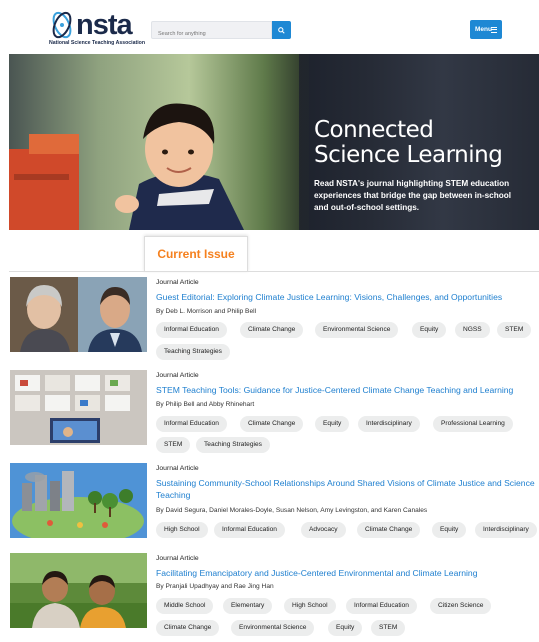 This screenshot has height=642, width=539. What do you see at coordinates (274, 271) in the screenshot?
I see `tab-divider` at bounding box center [274, 271].